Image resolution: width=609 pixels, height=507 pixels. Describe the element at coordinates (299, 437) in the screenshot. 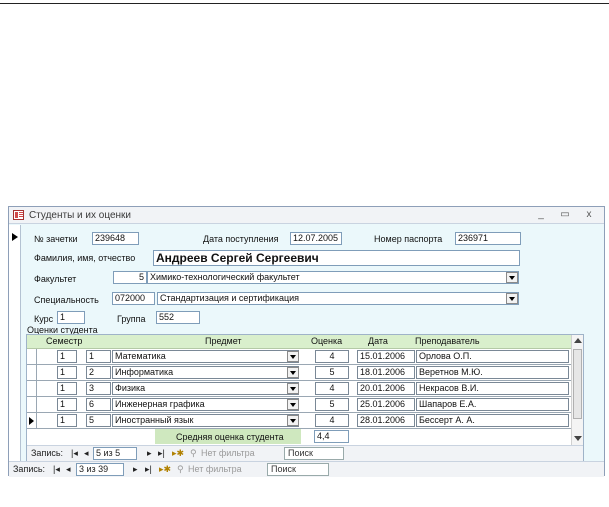

I see `grades-footer: Средняя оценка студента 4,4` at that location.